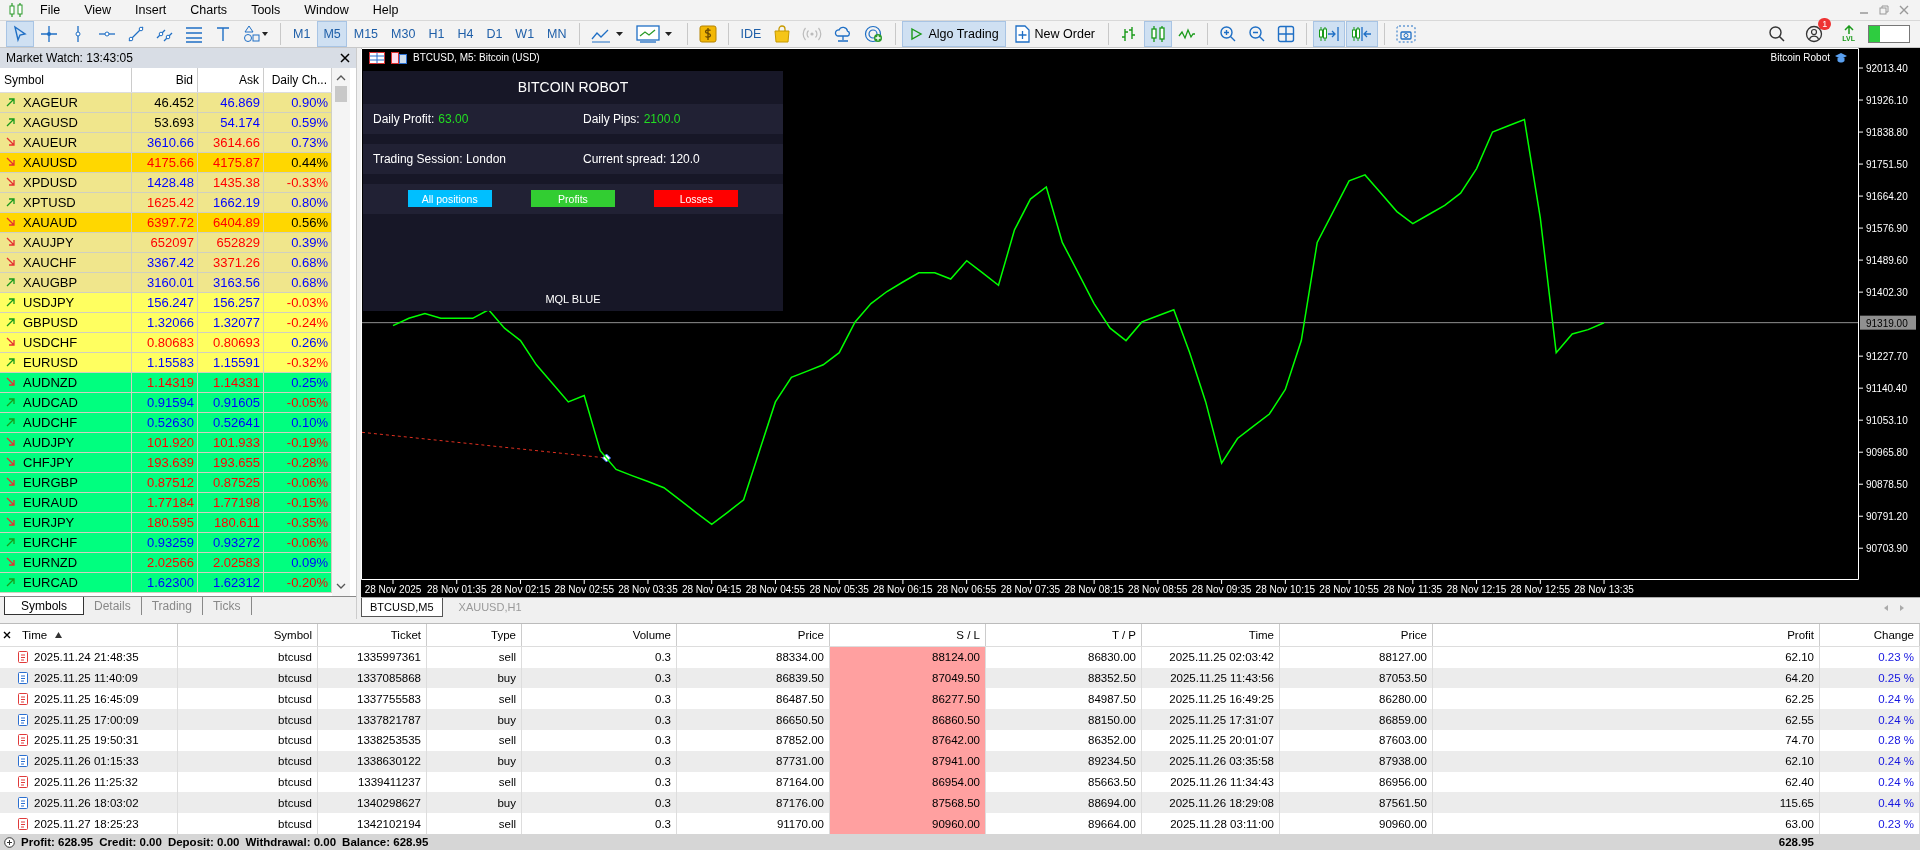 Image resolution: width=1920 pixels, height=850 pixels. What do you see at coordinates (1221, 589) in the screenshot?
I see `x-tick-label: 28 Nov 09:35` at bounding box center [1221, 589].